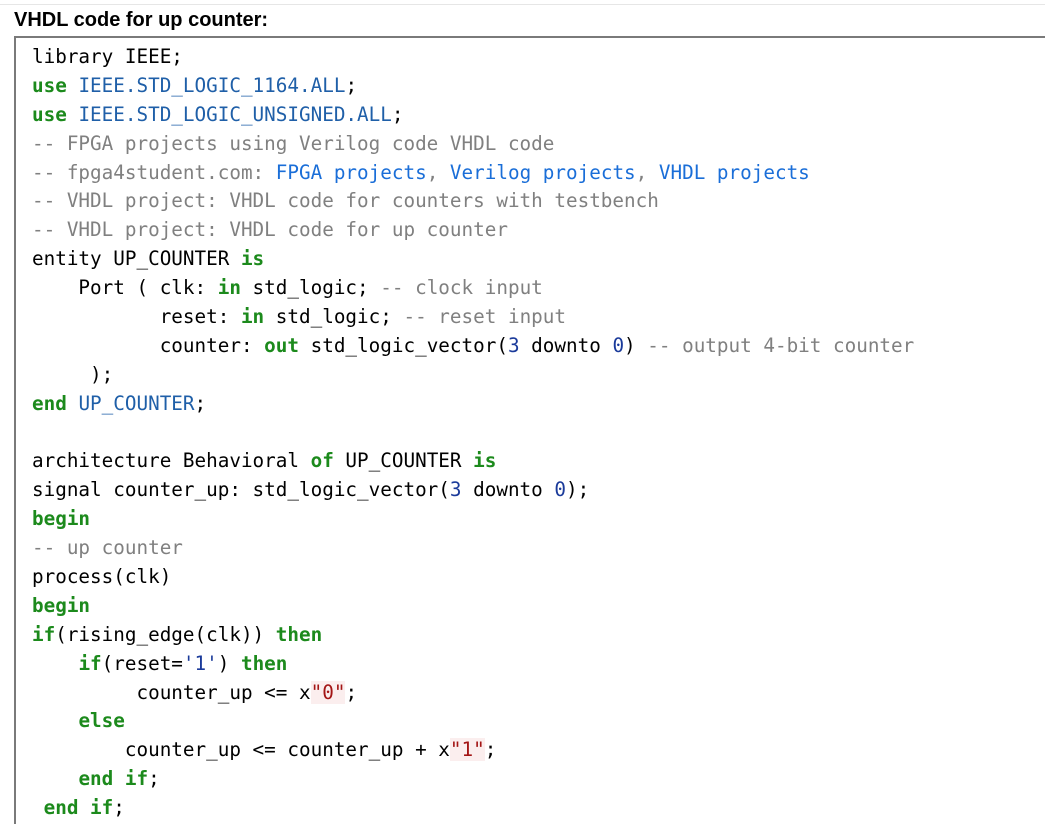  I want to click on code-comment: -- output 4-bit counter, so click(781, 345).